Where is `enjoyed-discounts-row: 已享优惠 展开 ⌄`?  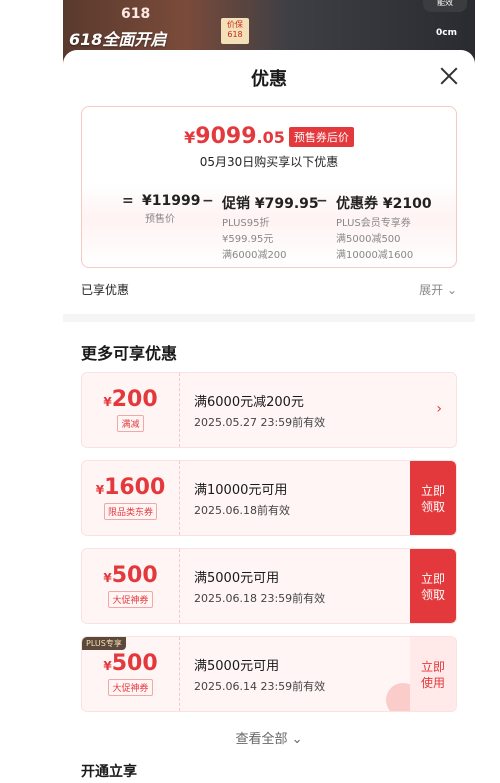
enjoyed-discounts-row: 已享优惠 展开 ⌄ is located at coordinates (269, 291).